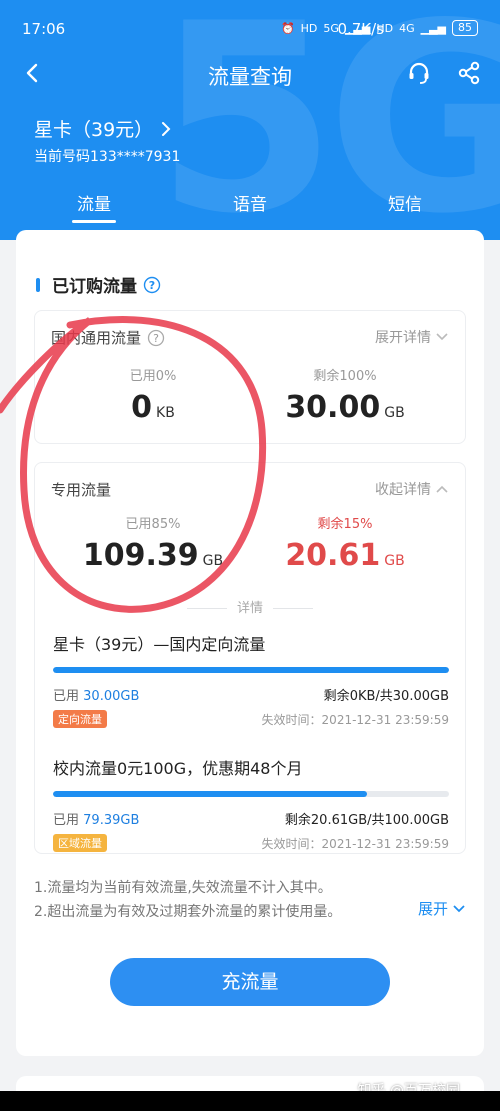 The height and width of the screenshot is (1111, 500). I want to click on status-time: 17:06, so click(44, 29).